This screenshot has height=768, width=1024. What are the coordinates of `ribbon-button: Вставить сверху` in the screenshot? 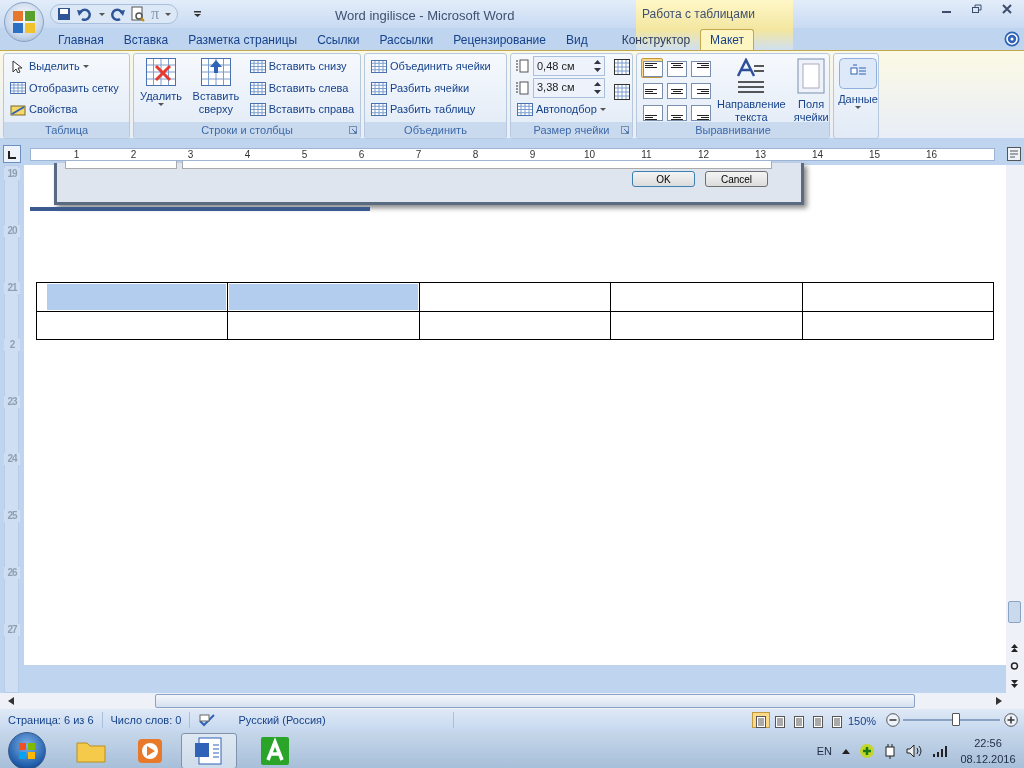 It's located at (216, 87).